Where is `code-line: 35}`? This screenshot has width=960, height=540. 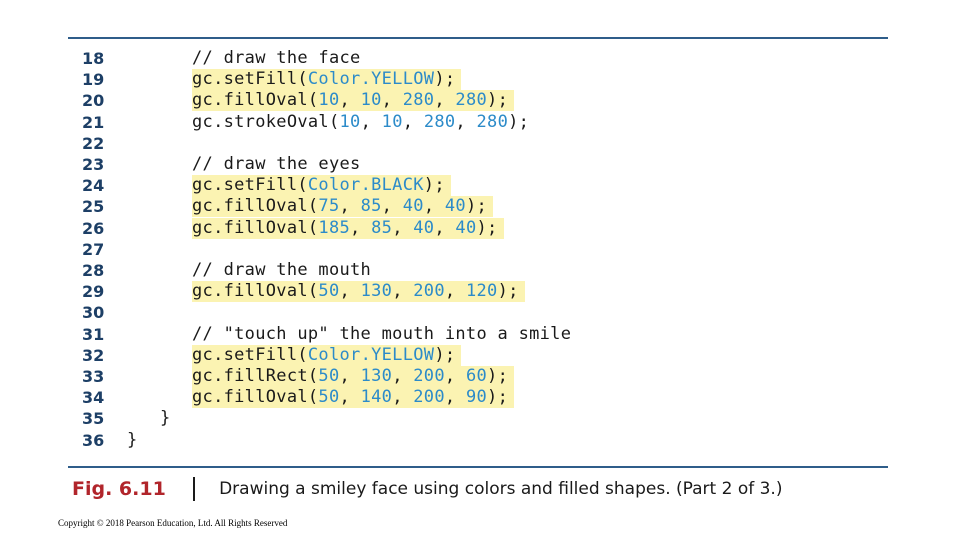 code-line: 35} is located at coordinates (480, 418).